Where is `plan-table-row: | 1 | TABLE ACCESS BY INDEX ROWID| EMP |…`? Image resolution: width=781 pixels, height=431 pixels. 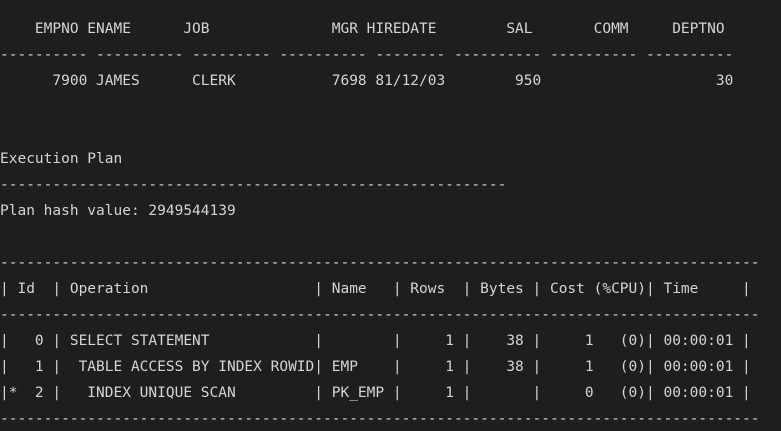
plan-table-row: | 1 | TABLE ACCESS BY INDEX ROWID| EMP |… is located at coordinates (375, 367).